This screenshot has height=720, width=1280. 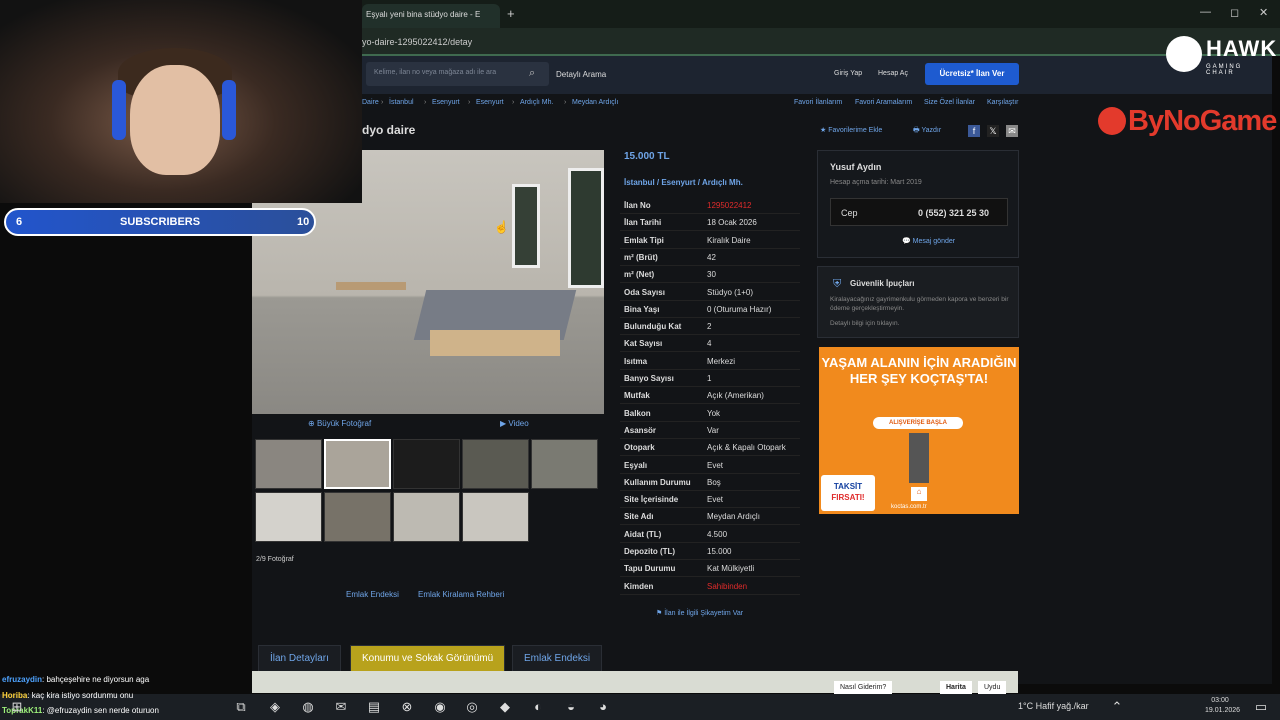 I want to click on clock: 03:00 19.01.2026, so click(x=1223, y=706).